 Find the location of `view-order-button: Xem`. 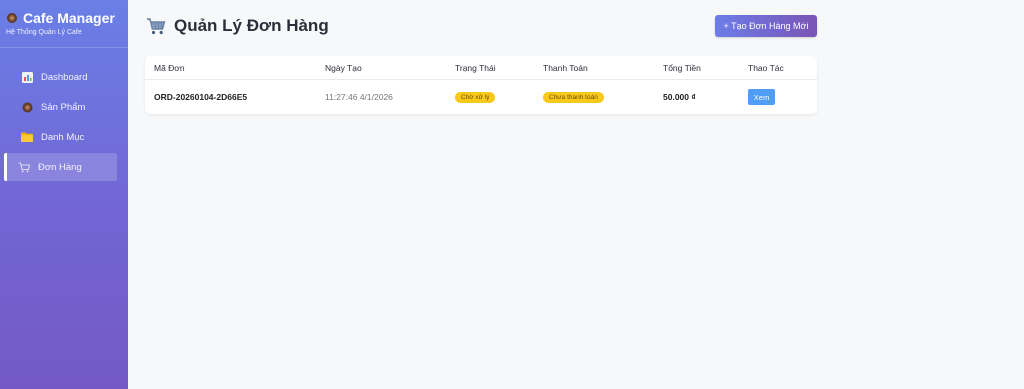

view-order-button: Xem is located at coordinates (761, 97).